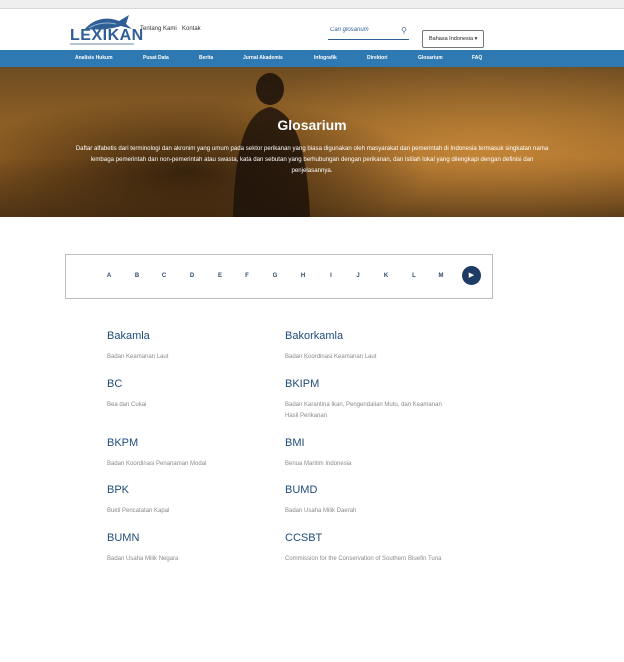 The width and height of the screenshot is (624, 662). What do you see at coordinates (138, 357) in the screenshot?
I see `glossary-definition: Badan Keamanan Laut` at bounding box center [138, 357].